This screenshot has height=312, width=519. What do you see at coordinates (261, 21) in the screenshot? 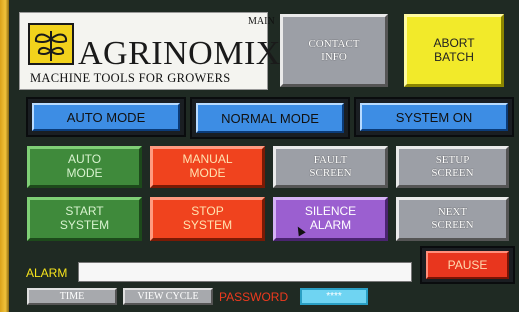
I see `screen-title: MAIN` at bounding box center [261, 21].